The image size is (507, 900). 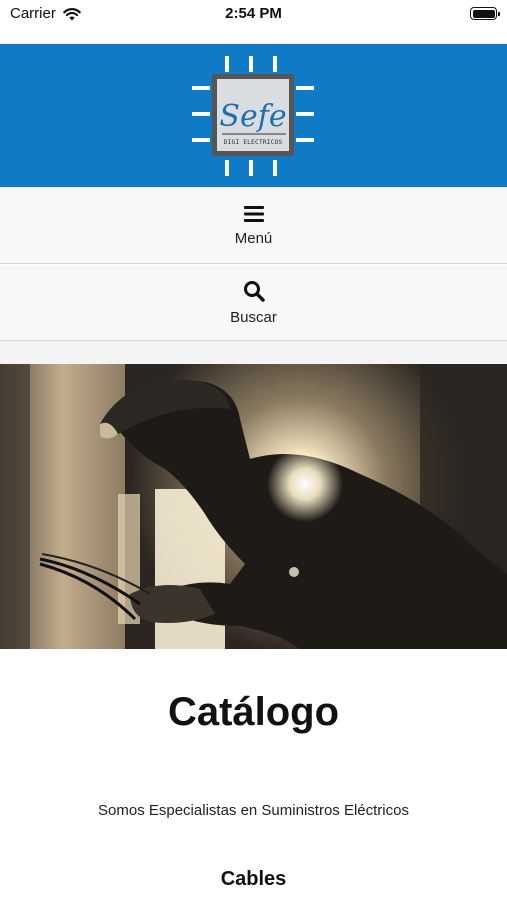 What do you see at coordinates (254, 291) in the screenshot?
I see `search-icon` at bounding box center [254, 291].